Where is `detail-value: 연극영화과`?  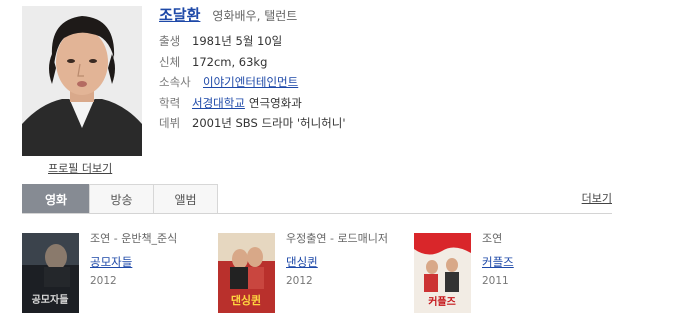
detail-value: 연극영화과 is located at coordinates (275, 102).